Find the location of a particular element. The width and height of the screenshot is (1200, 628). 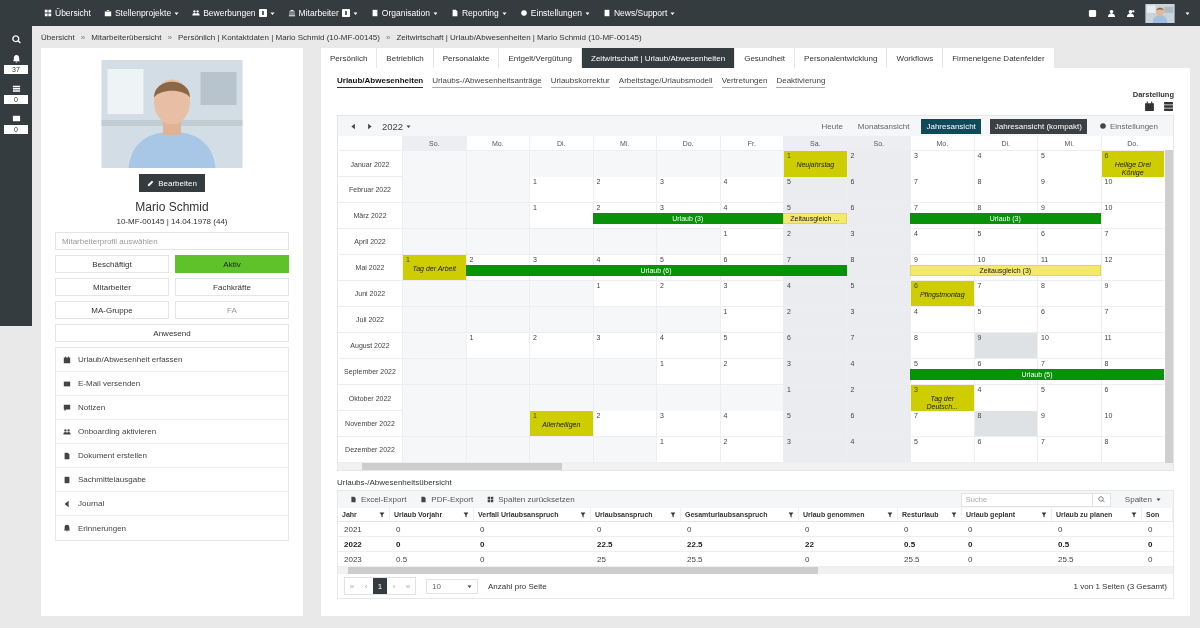

subtab: Urlaubs-/Abwesenheitsanträge is located at coordinates (487, 82).